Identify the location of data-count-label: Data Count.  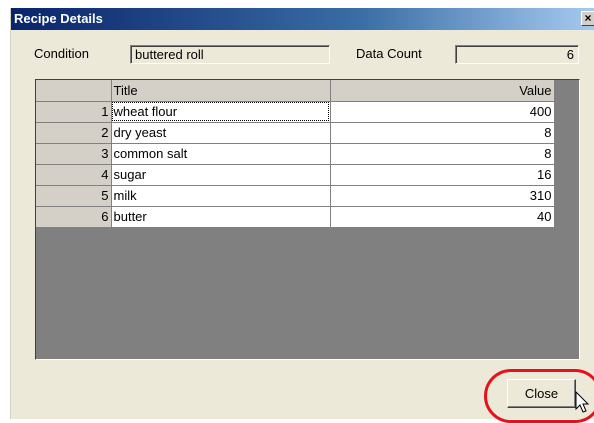
(389, 53).